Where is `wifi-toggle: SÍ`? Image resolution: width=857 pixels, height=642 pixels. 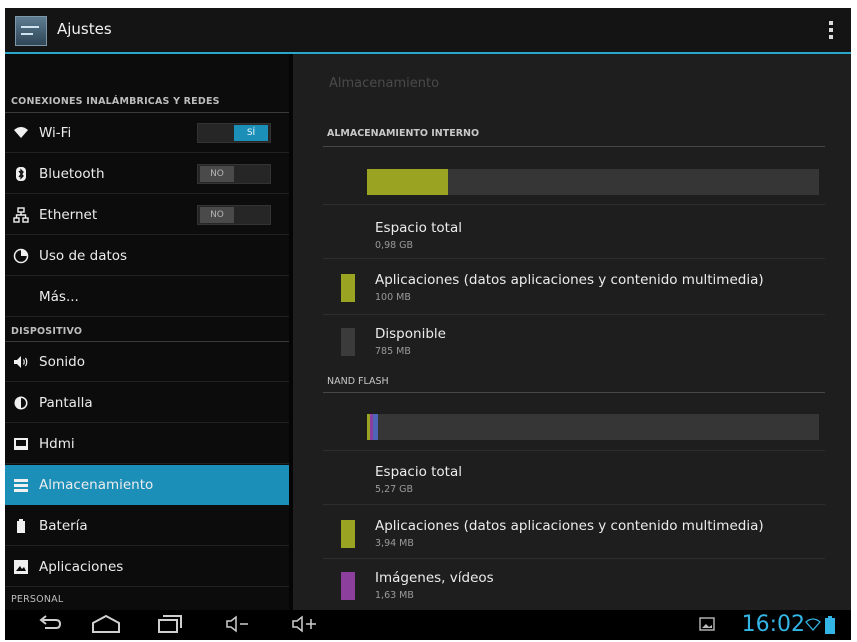 wifi-toggle: SÍ is located at coordinates (234, 133).